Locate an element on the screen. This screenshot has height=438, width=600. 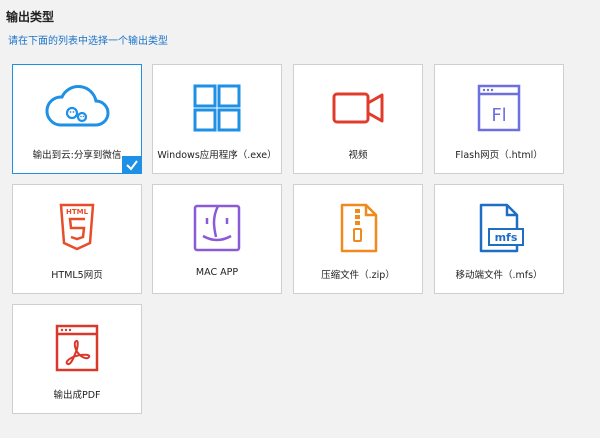
option-label: 输出成PDF is located at coordinates (77, 395).